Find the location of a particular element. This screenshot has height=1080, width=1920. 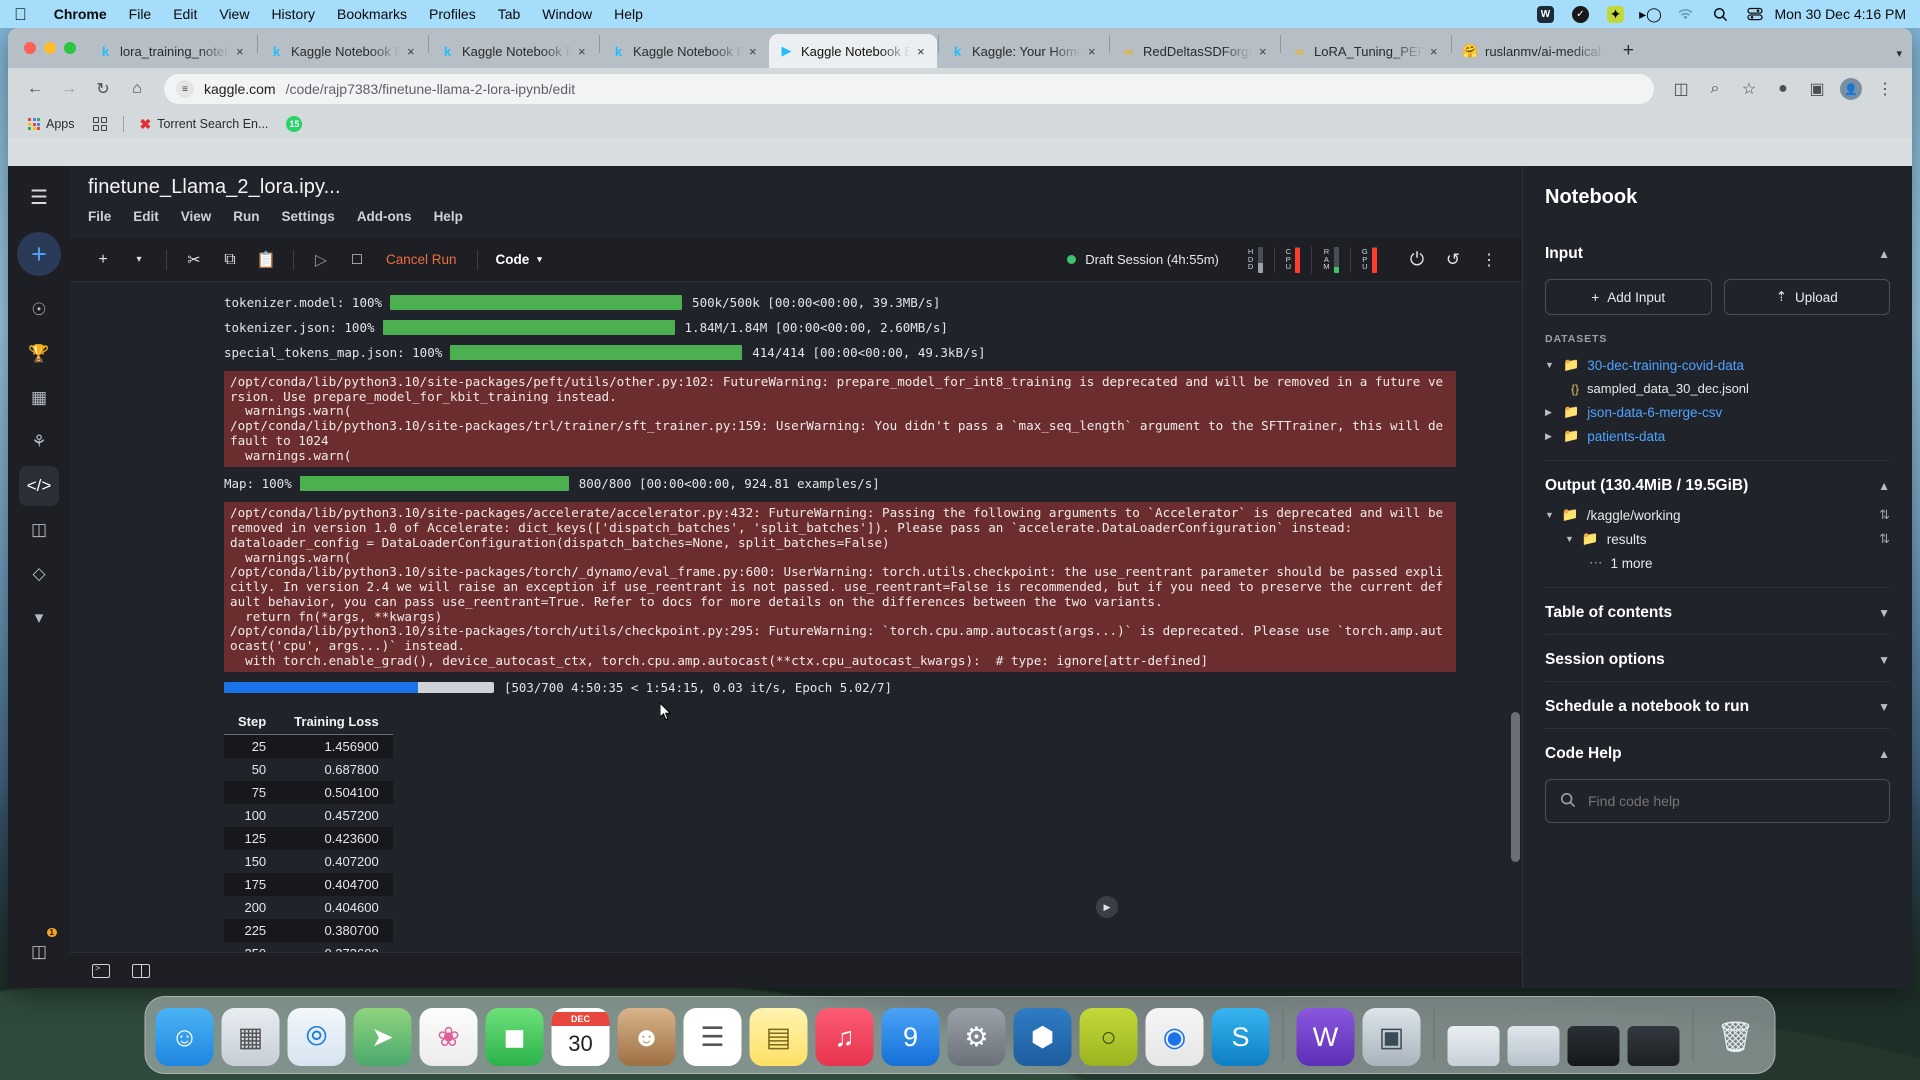

dock-app-music: ♫ is located at coordinates (844, 1037).